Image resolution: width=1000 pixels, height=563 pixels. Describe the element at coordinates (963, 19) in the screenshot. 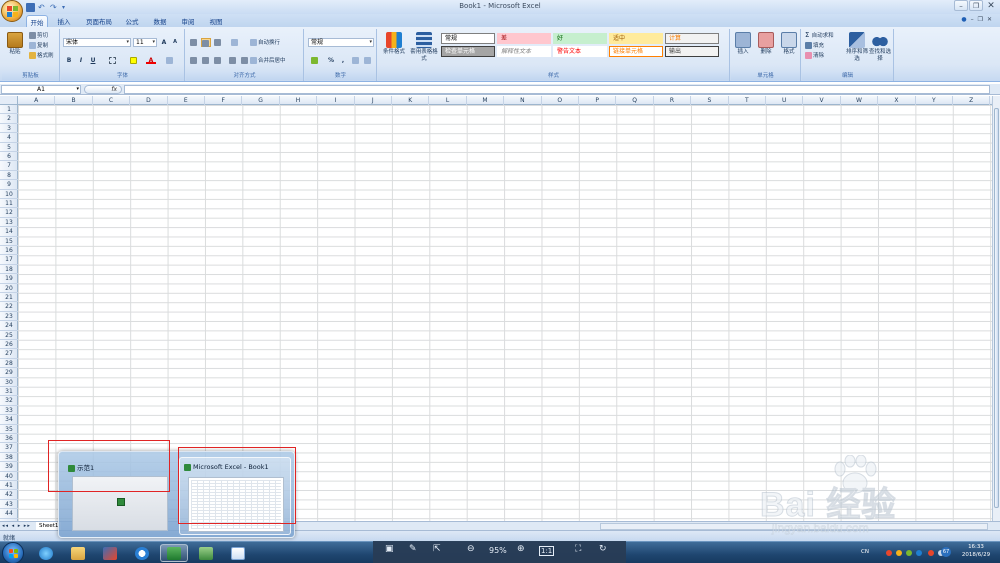

I see `help-icon: ●` at that location.